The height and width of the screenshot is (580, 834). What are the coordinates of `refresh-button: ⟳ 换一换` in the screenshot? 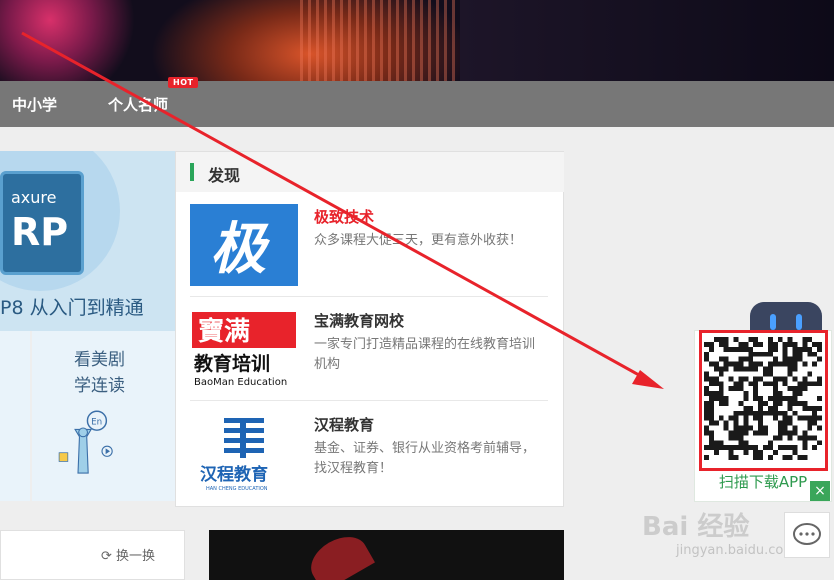 It's located at (128, 554).